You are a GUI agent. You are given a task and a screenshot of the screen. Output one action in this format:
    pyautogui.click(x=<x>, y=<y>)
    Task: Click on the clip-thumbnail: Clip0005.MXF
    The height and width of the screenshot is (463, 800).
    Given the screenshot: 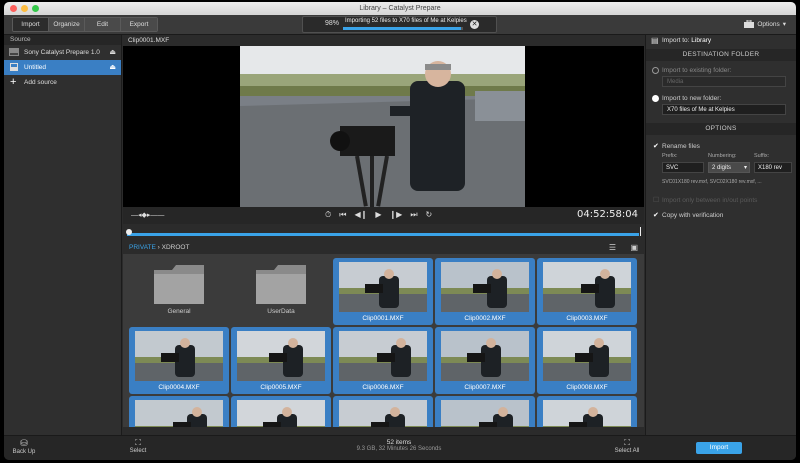 What is the action you would take?
    pyautogui.click(x=281, y=360)
    